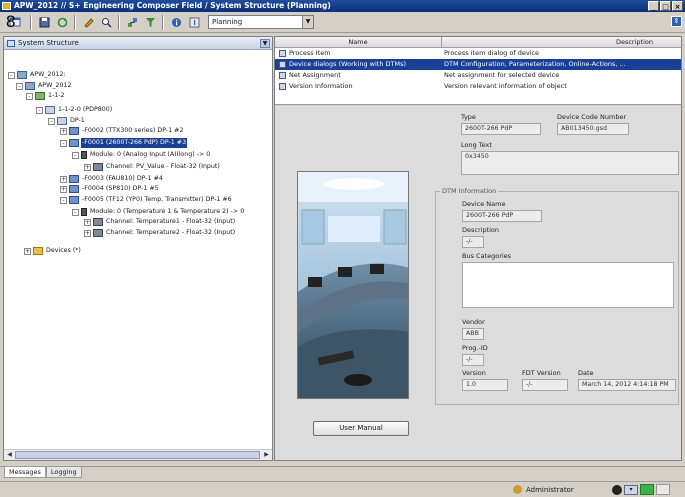 The image size is (685, 497). I want to click on tree-node-label: Devices (*), so click(63, 250).